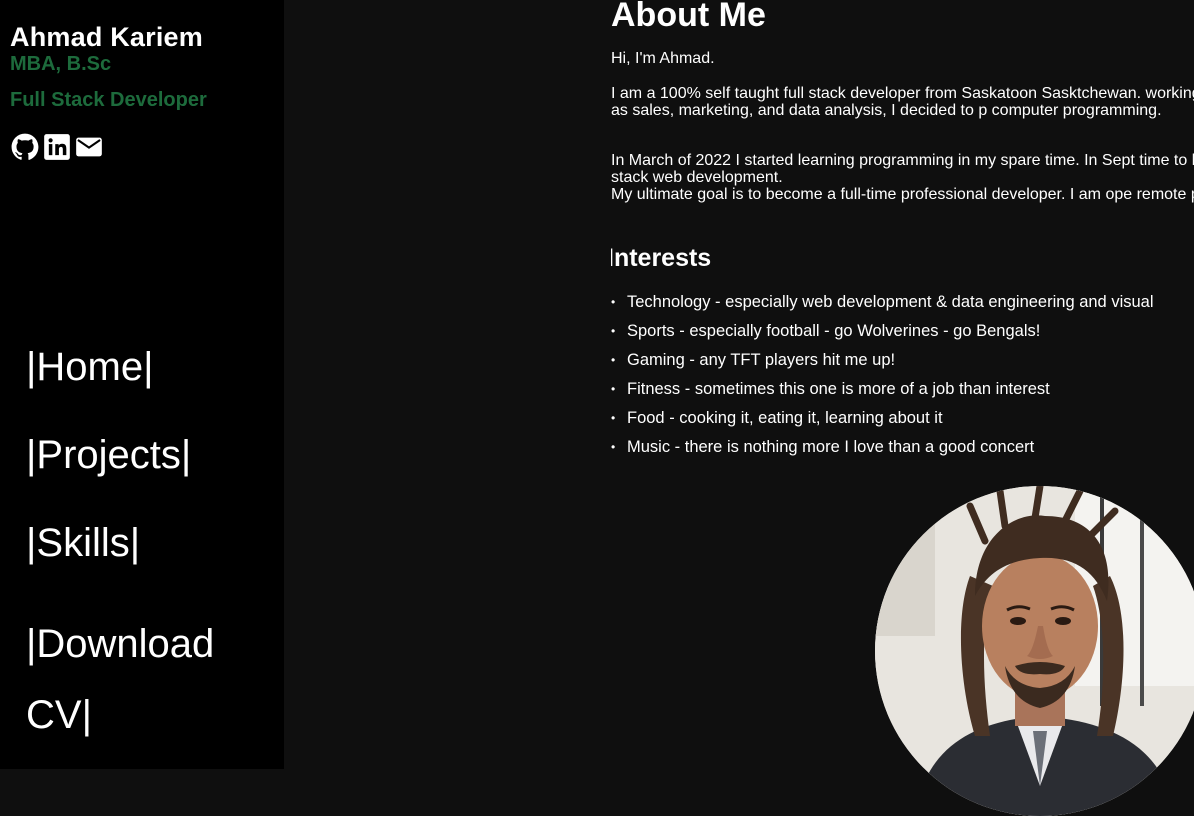  Describe the element at coordinates (1034, 651) in the screenshot. I see `profile-photo` at that location.